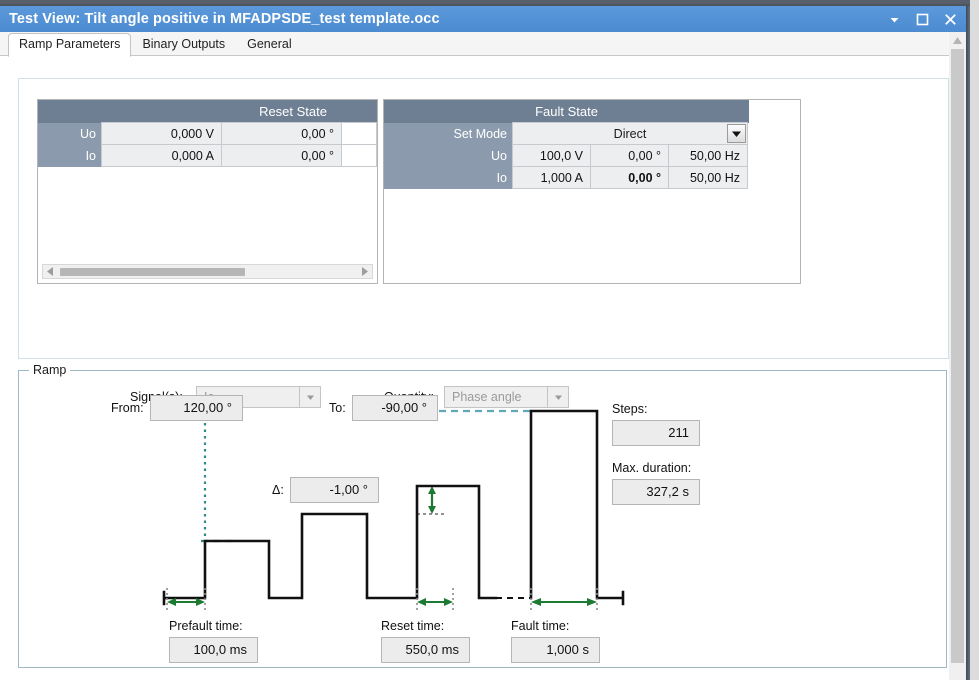  Describe the element at coordinates (281, 155) in the screenshot. I see `reset-io-angle: 0,00 °` at that location.